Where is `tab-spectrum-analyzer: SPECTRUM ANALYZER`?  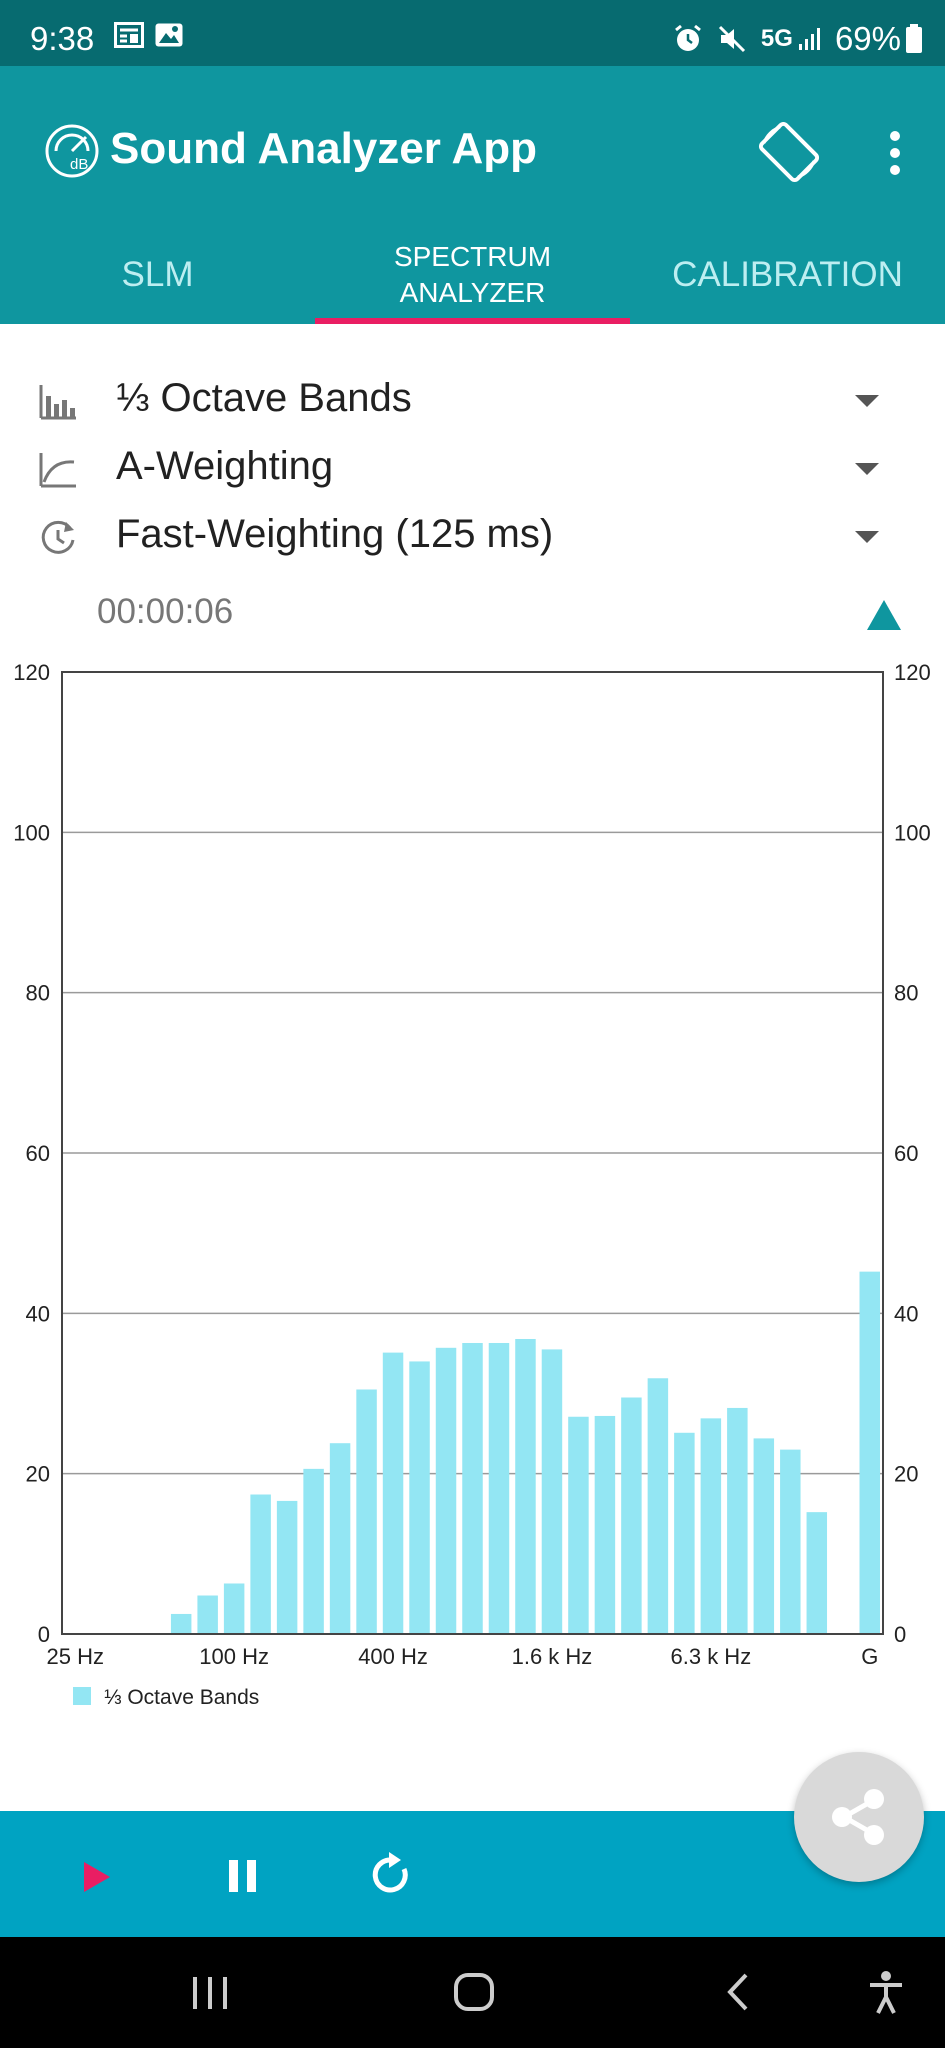 tab-spectrum-analyzer: SPECTRUM ANALYZER is located at coordinates (472, 275).